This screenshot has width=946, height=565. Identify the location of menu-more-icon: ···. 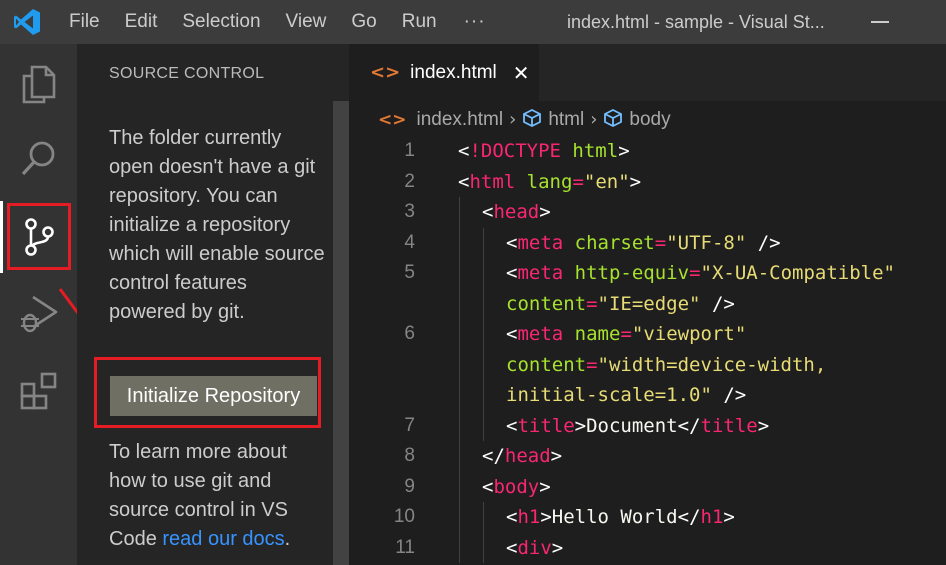
(475, 22).